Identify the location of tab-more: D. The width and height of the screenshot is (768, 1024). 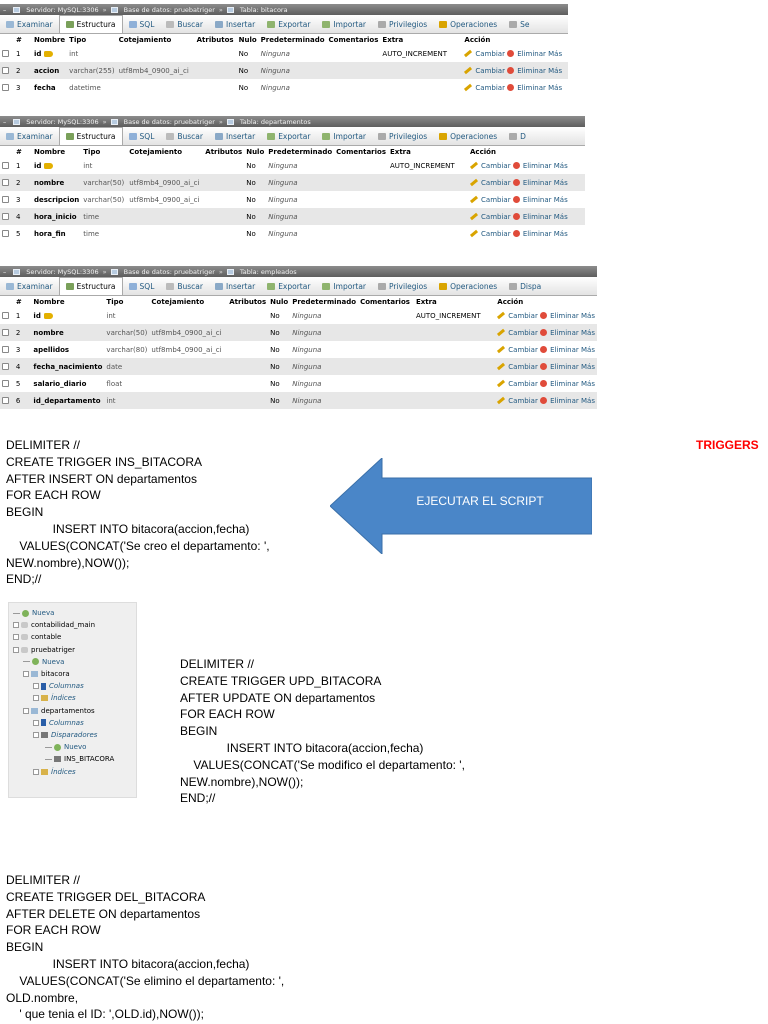
(517, 136).